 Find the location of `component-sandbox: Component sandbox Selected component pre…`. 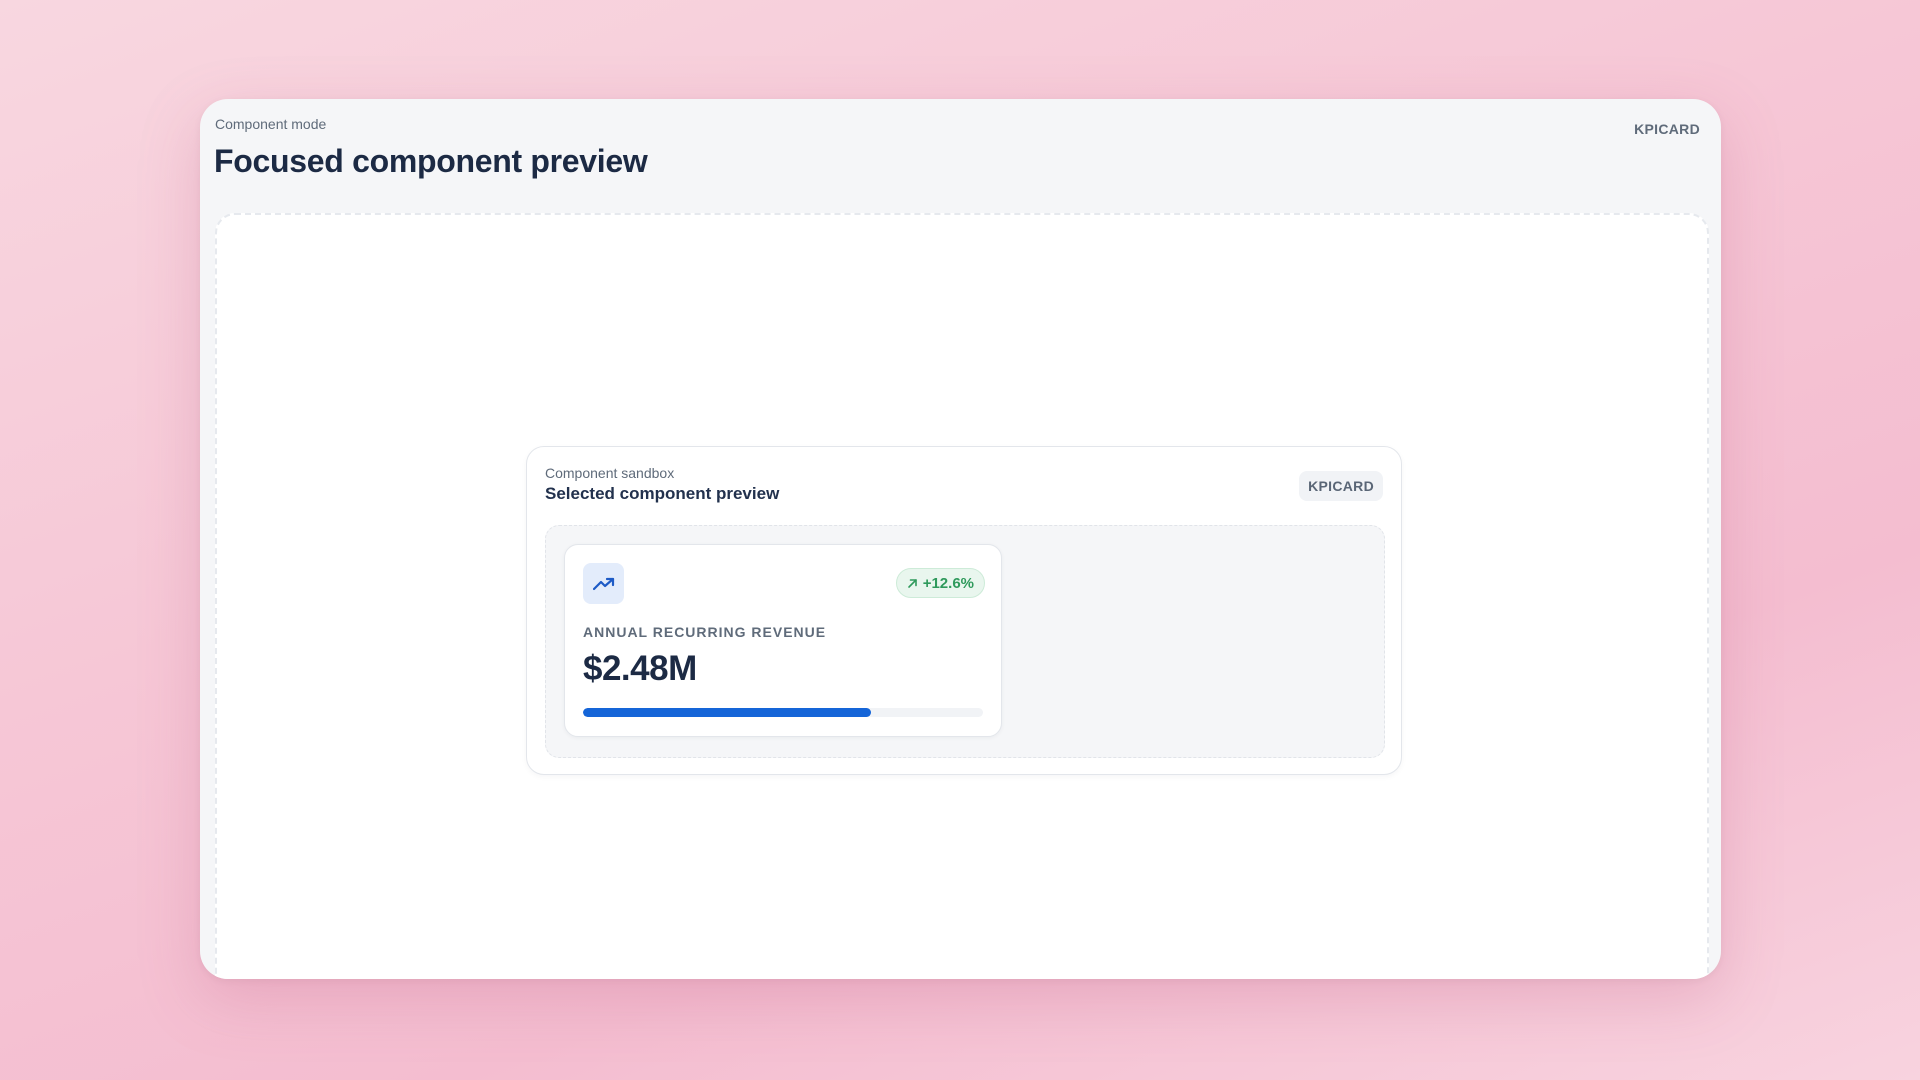

component-sandbox: Component sandbox Selected component pre… is located at coordinates (964, 610).